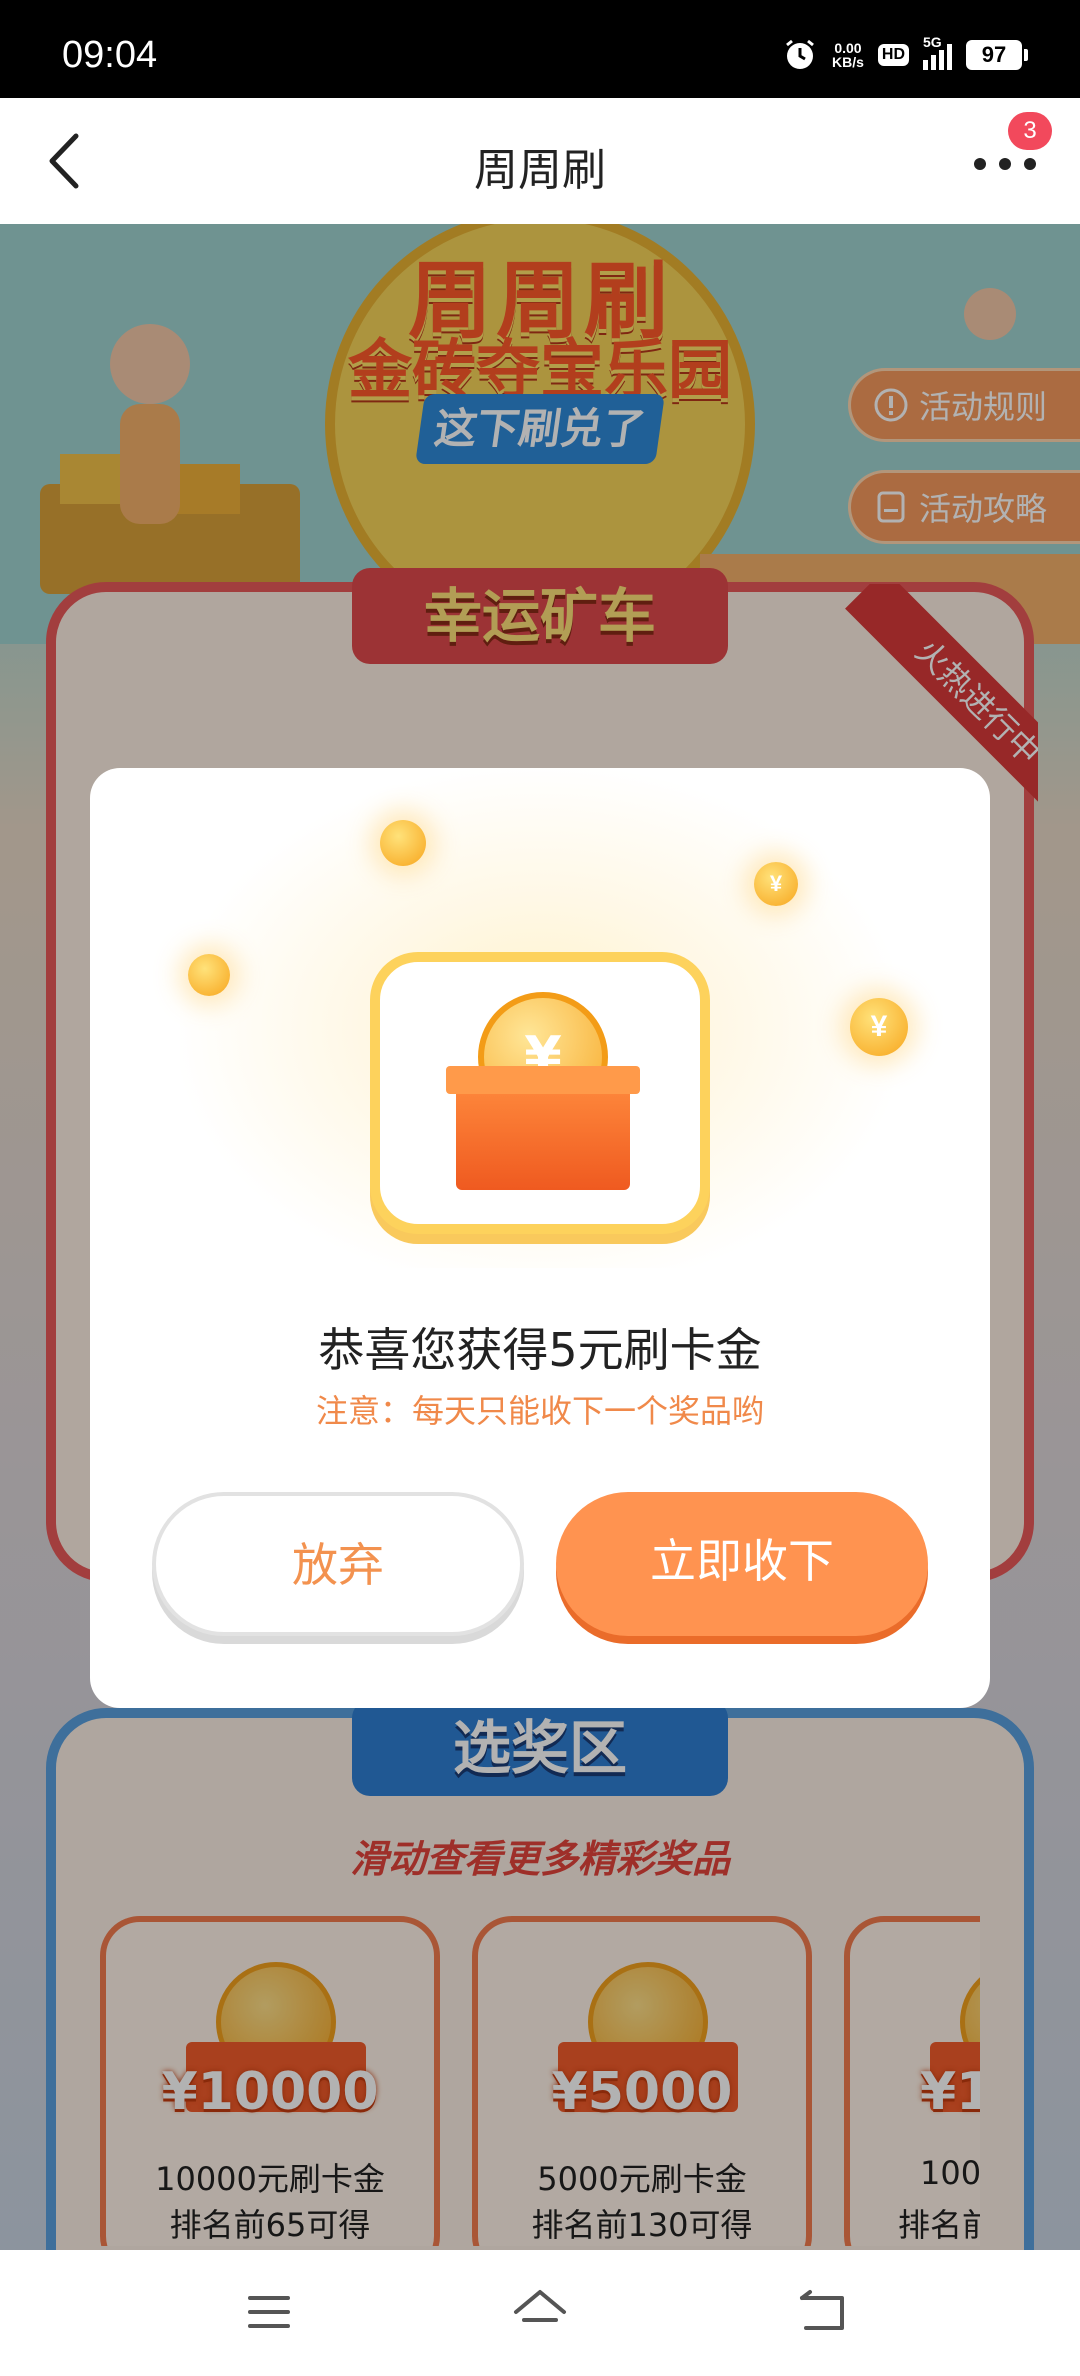 The image size is (1080, 2376). I want to click on back-icon, so click(823, 2311).